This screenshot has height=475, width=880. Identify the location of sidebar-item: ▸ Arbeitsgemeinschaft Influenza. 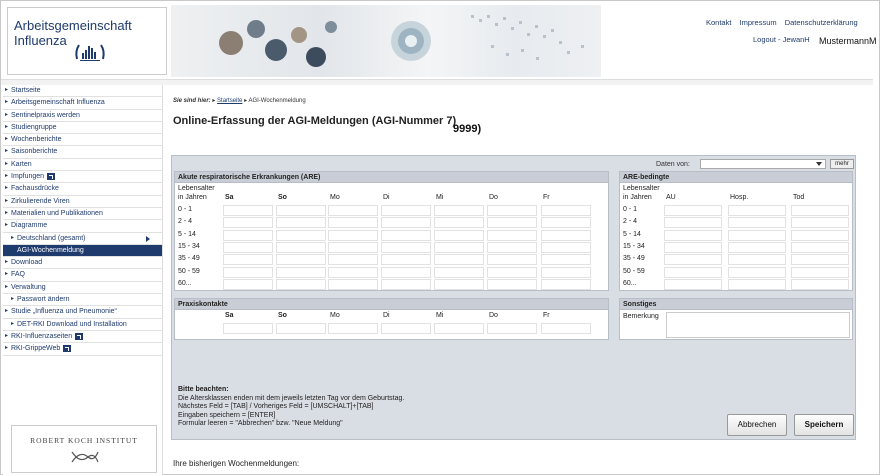
(82, 103).